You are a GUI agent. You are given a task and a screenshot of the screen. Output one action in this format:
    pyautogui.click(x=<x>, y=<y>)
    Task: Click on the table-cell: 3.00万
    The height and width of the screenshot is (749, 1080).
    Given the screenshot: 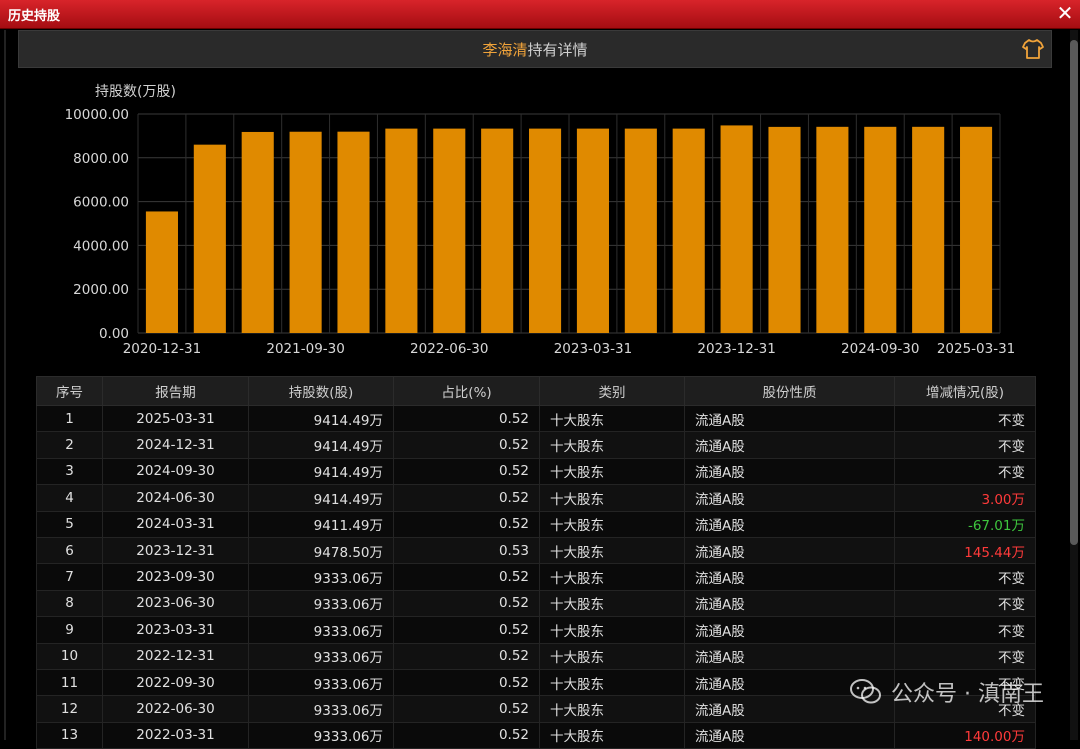 What is the action you would take?
    pyautogui.click(x=965, y=498)
    